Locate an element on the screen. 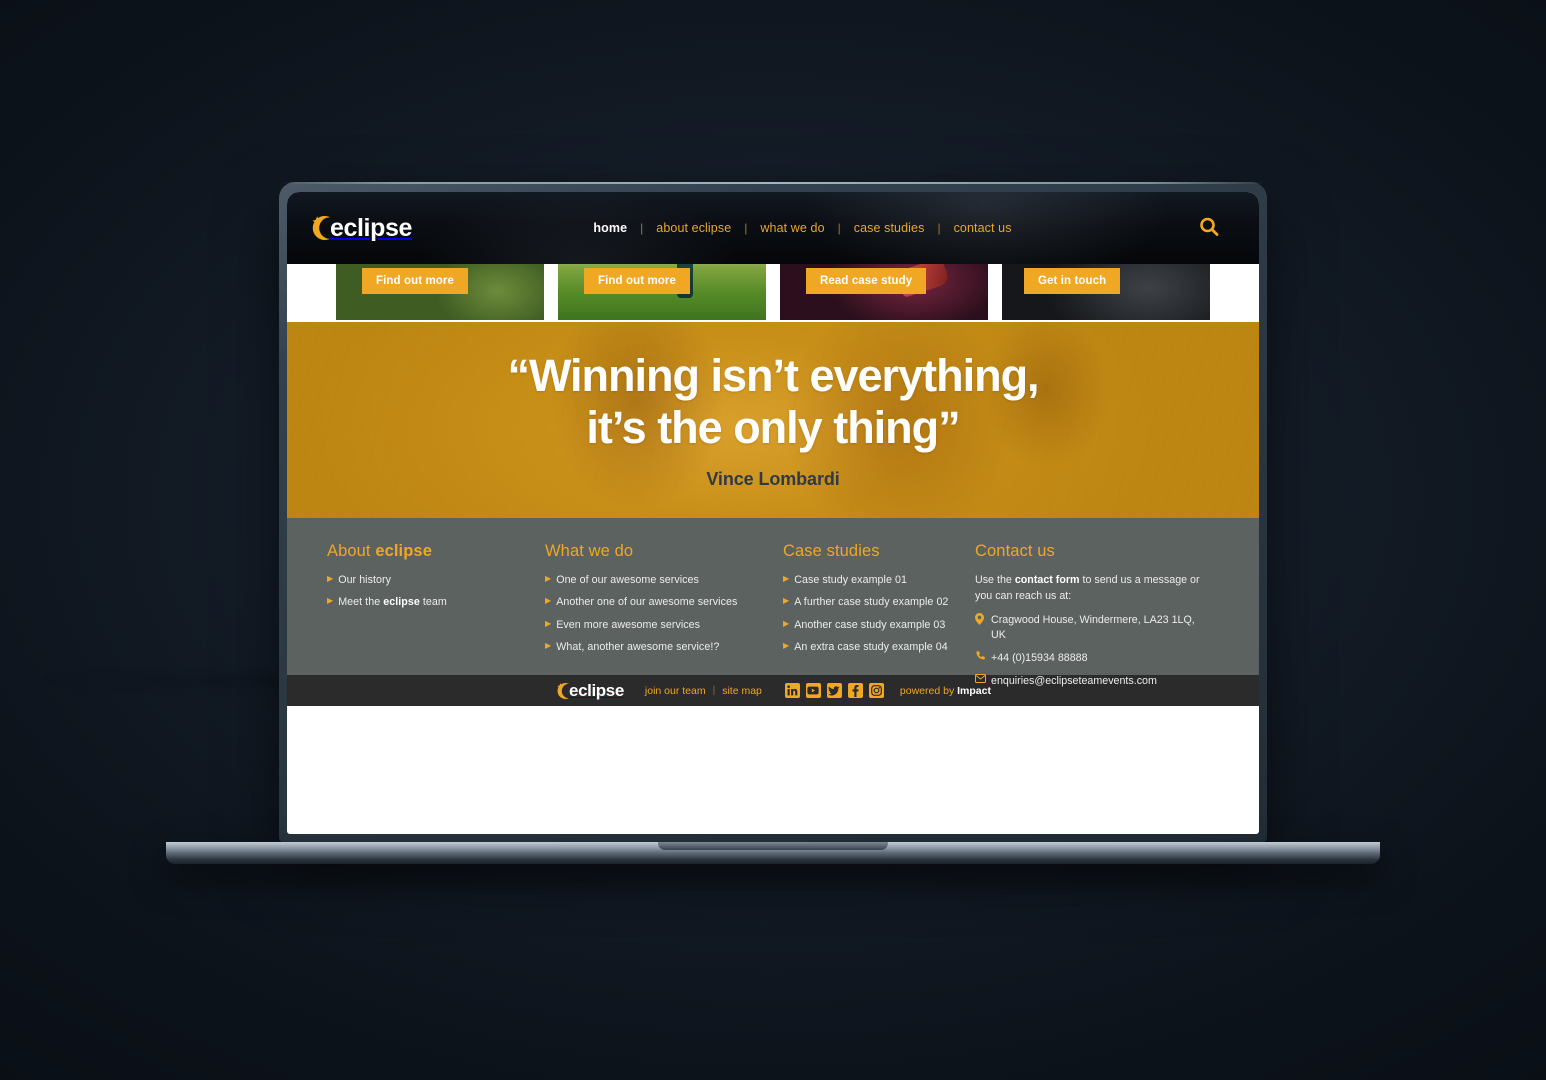 The image size is (1546, 1080). footer-link-meet-the-team: ▶ Meet the eclipse team is located at coordinates (436, 602).